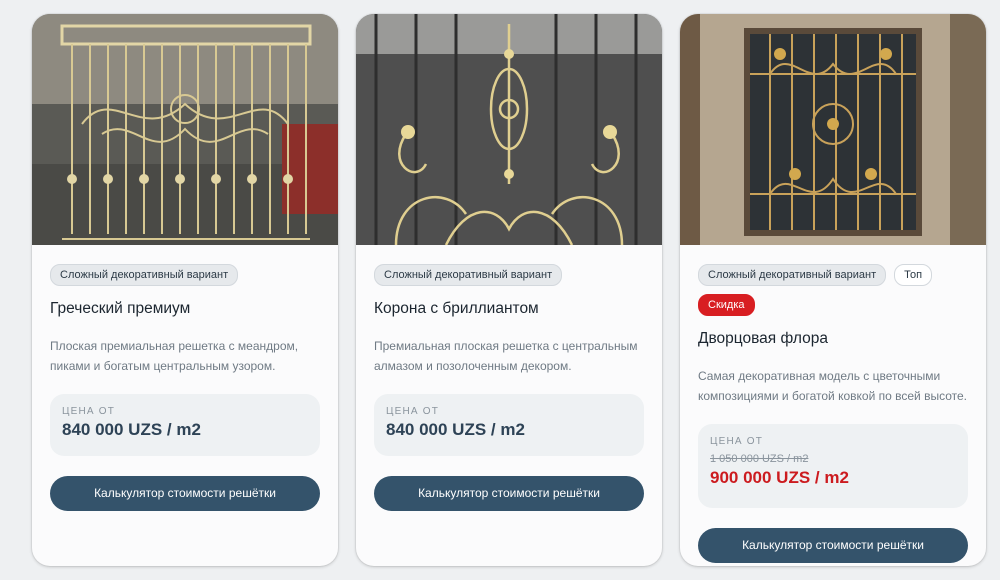  I want to click on product-title: Дворцовая флора, so click(763, 338).